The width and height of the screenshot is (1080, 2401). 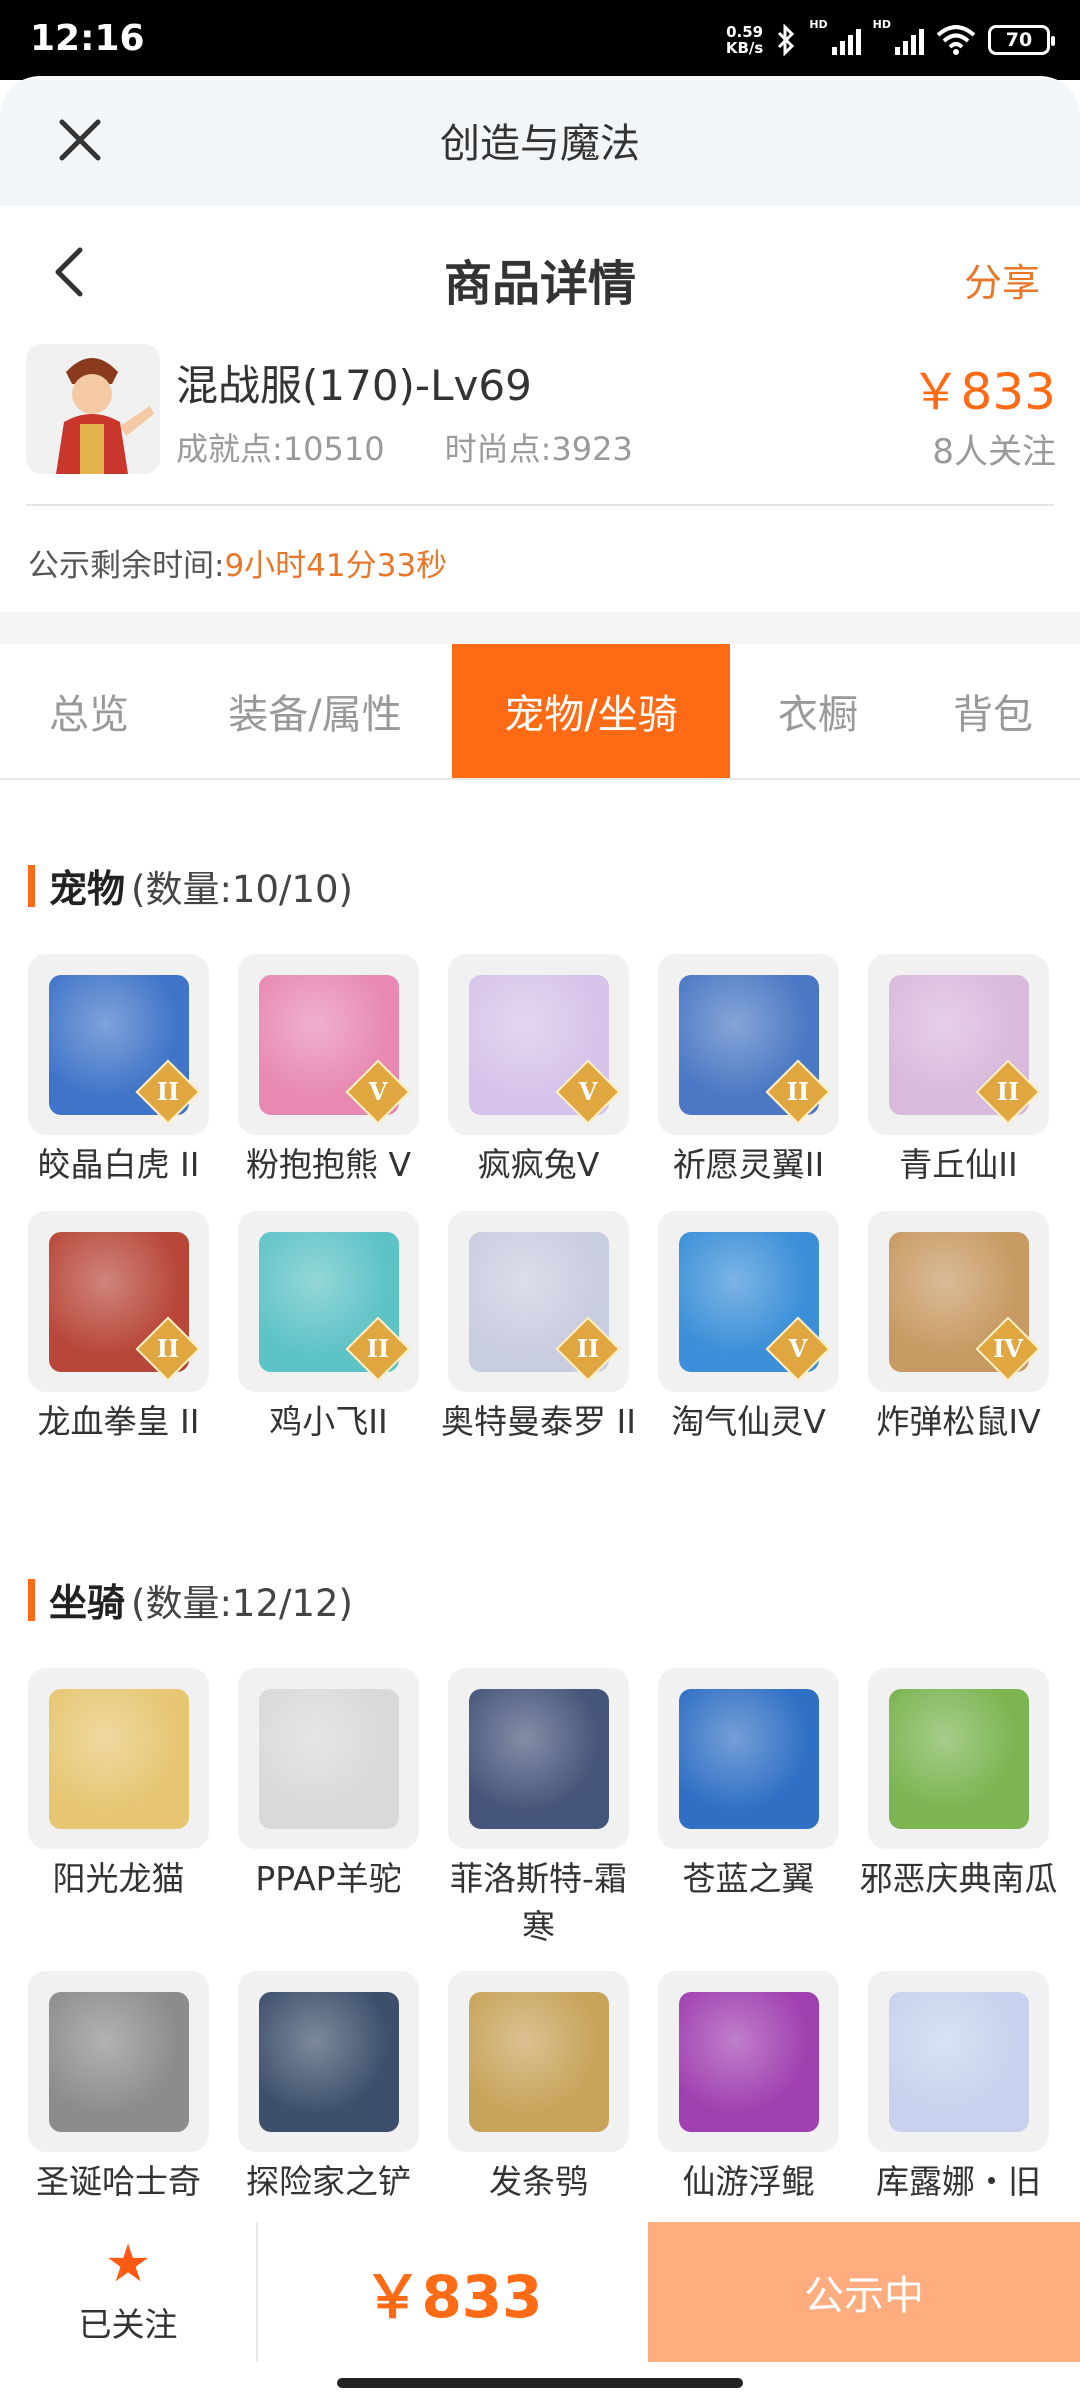 I want to click on tab-wardrobe: 衣橱, so click(x=818, y=711).